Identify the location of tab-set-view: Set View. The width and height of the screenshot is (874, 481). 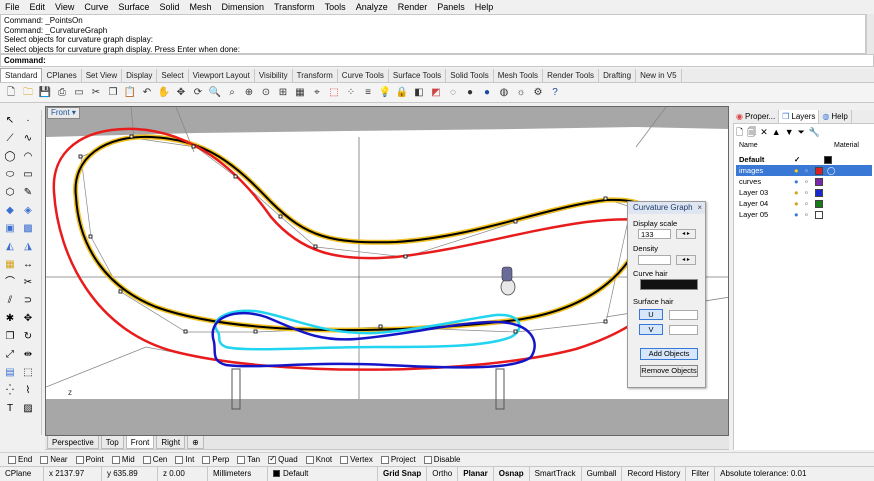
(102, 75).